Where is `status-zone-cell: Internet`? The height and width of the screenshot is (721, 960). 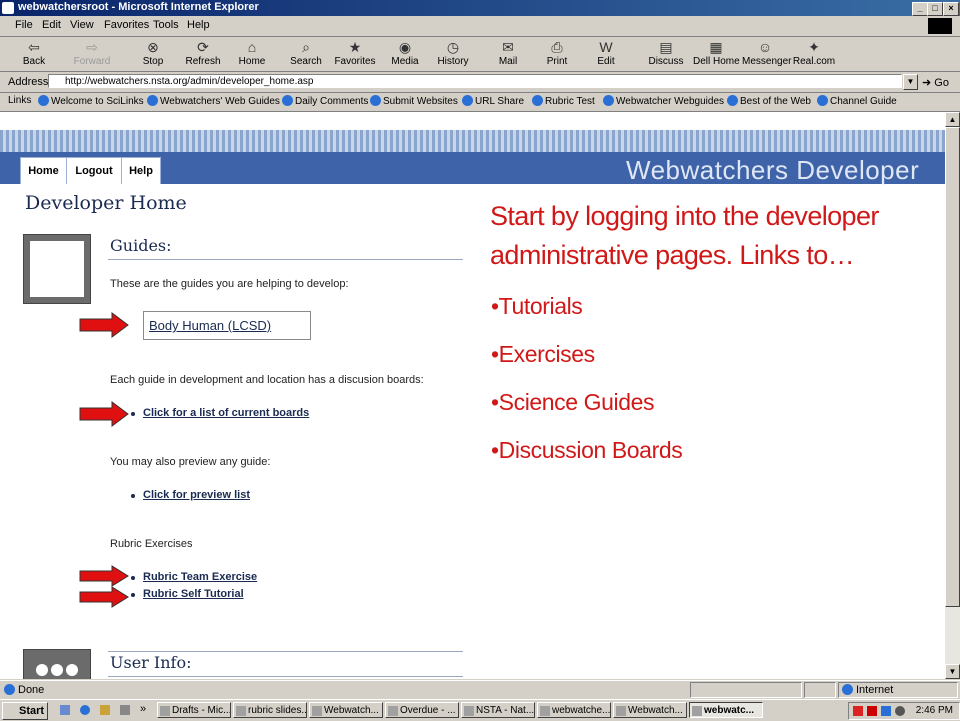 status-zone-cell: Internet is located at coordinates (898, 690).